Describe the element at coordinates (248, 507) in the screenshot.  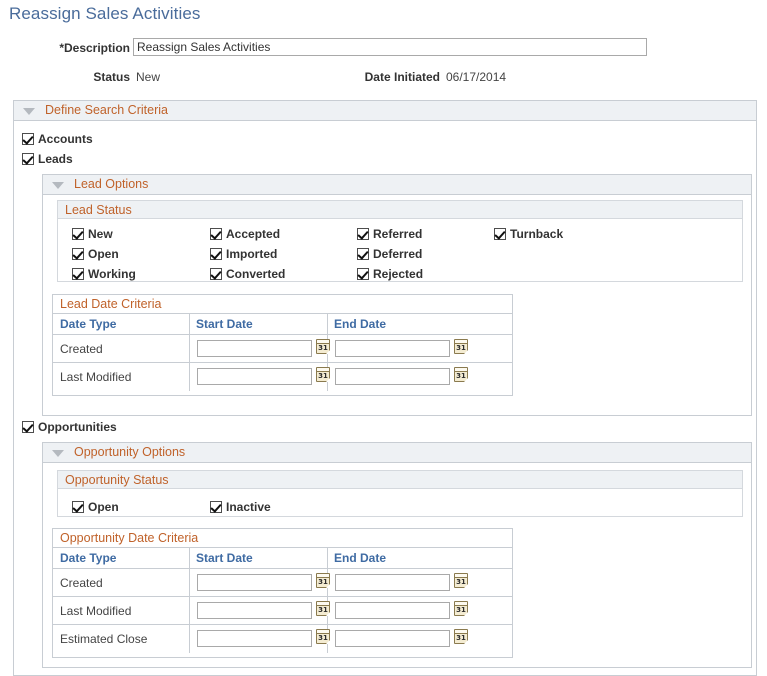
I see `checkbox-opportunity-inactive-label: Inactive` at that location.